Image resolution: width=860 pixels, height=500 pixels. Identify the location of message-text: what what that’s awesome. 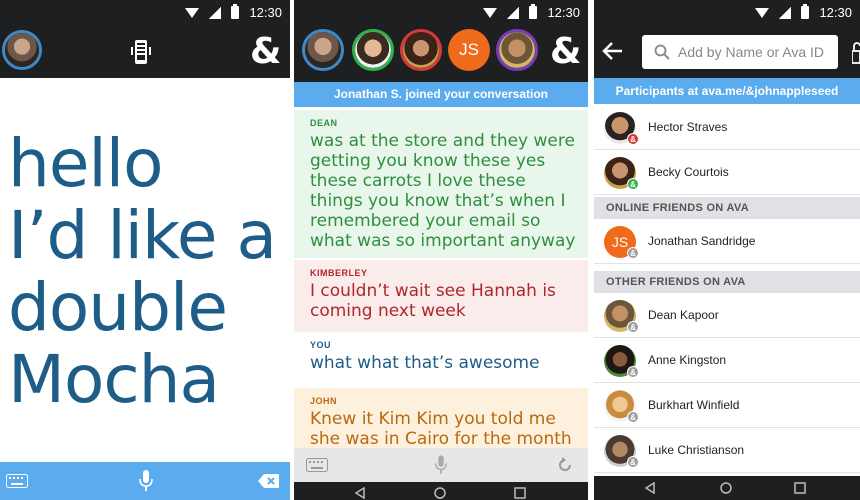
(425, 363).